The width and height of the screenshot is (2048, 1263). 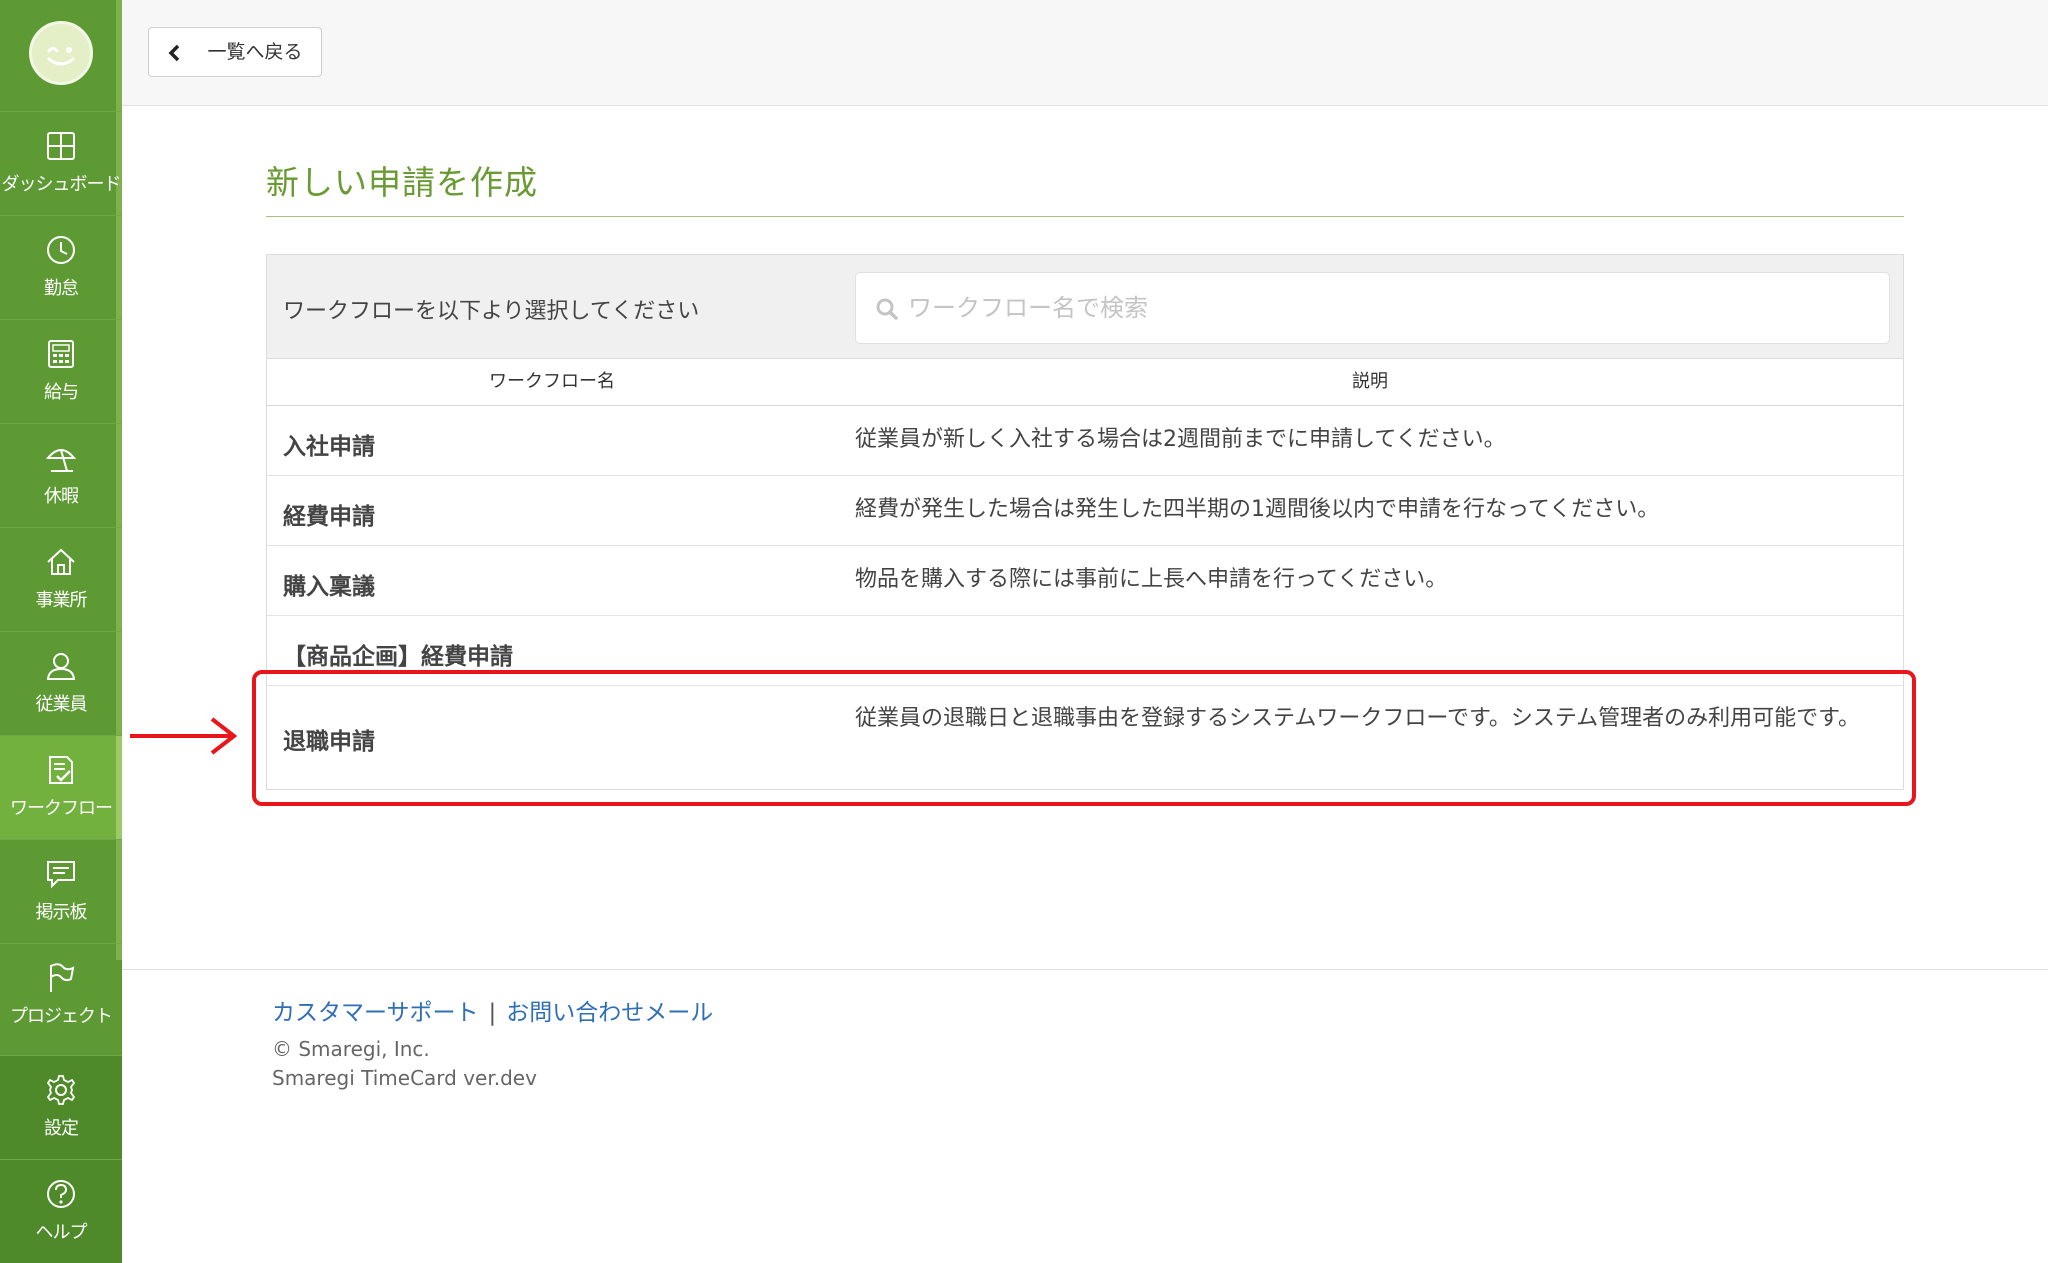 I want to click on panel-header: ワークフローを以下より選択してください, so click(x=1085, y=307).